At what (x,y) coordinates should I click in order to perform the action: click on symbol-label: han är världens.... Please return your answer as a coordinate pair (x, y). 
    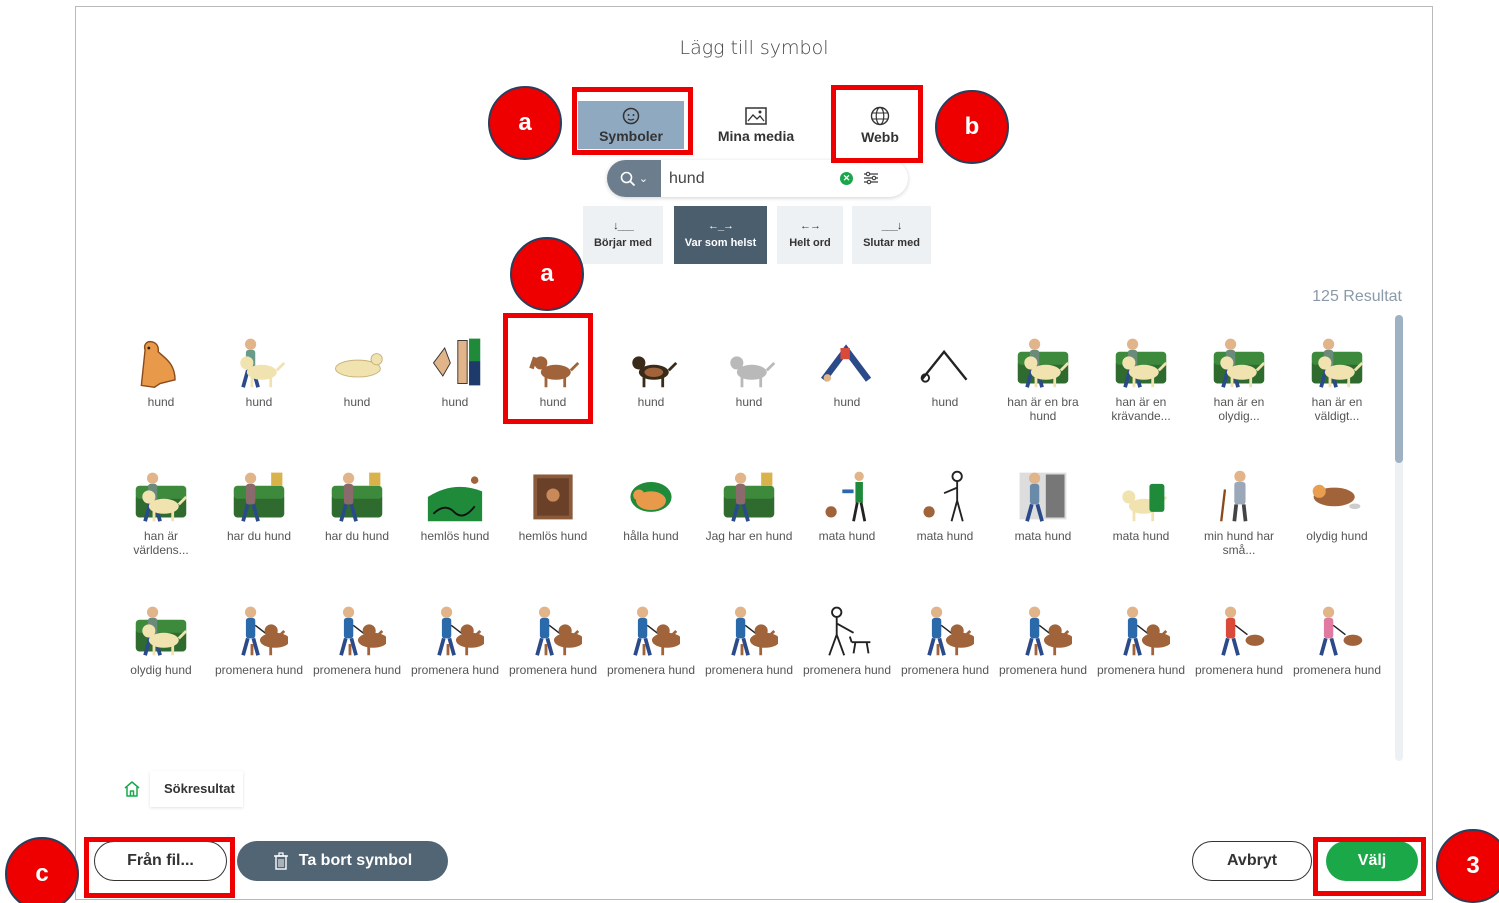
    Looking at the image, I should click on (161, 543).